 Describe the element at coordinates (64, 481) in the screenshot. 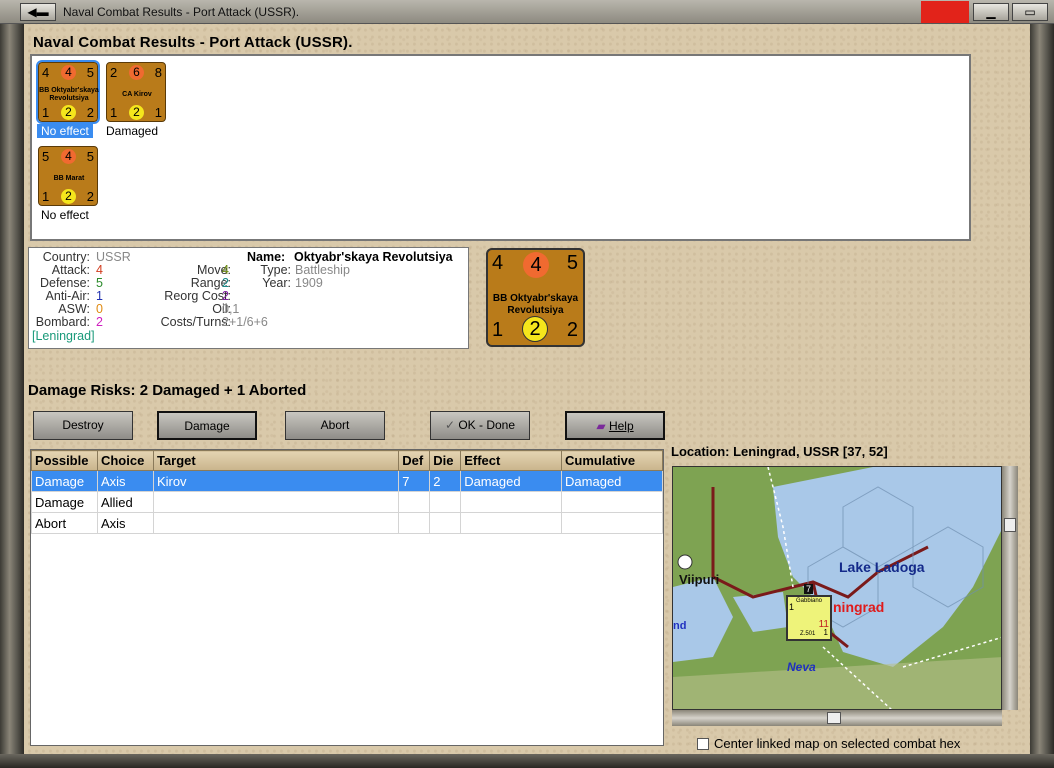

I see `cell-possible: Damage` at that location.